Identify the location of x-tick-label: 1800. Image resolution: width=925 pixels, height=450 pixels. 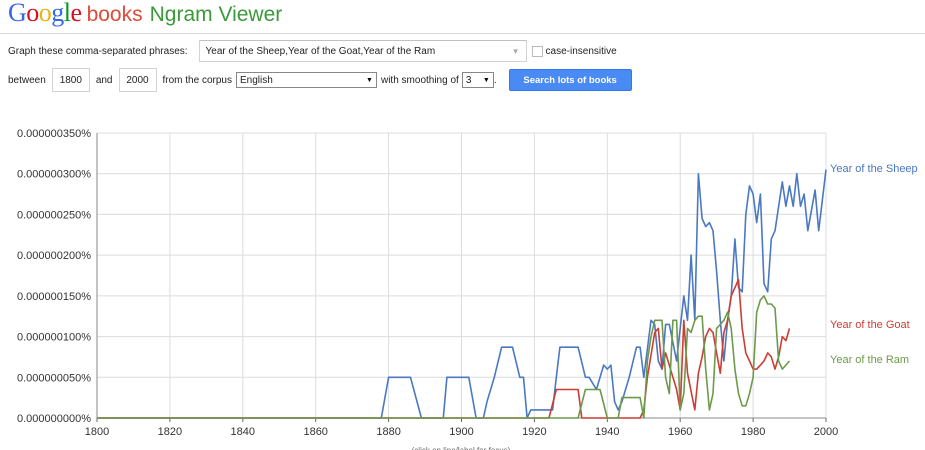
(97, 432).